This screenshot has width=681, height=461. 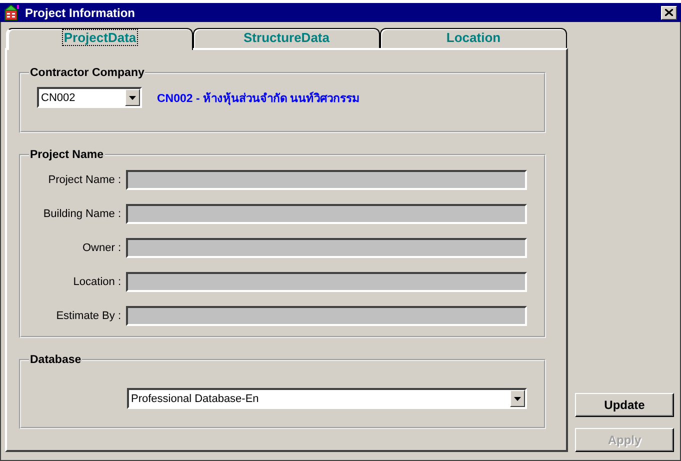 What do you see at coordinates (286, 38) in the screenshot?
I see `tab: StructureData` at bounding box center [286, 38].